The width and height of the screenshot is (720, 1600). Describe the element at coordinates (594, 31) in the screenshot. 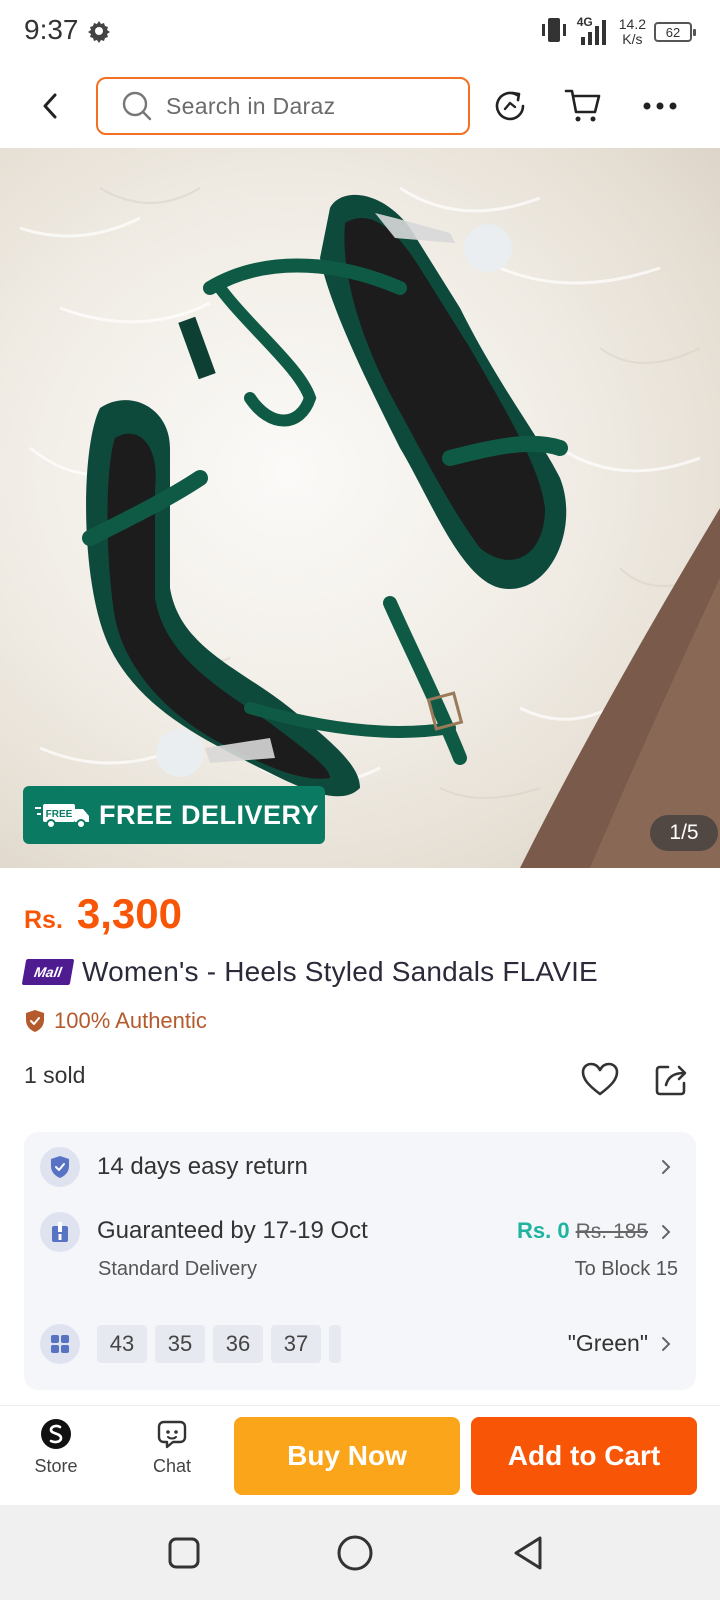

I see `signal-icon: 4G` at that location.